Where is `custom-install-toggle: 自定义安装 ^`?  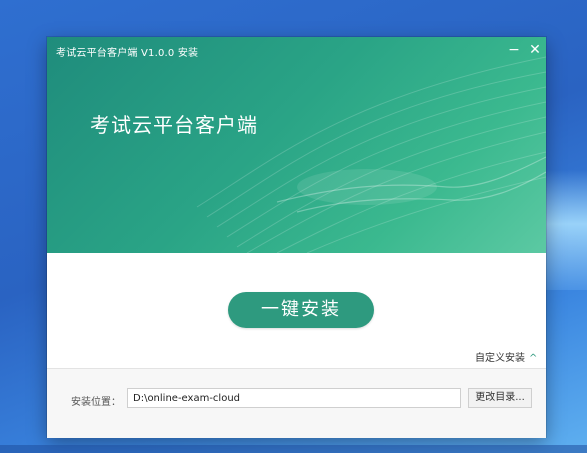 custom-install-toggle: 自定义安装 ^ is located at coordinates (506, 356).